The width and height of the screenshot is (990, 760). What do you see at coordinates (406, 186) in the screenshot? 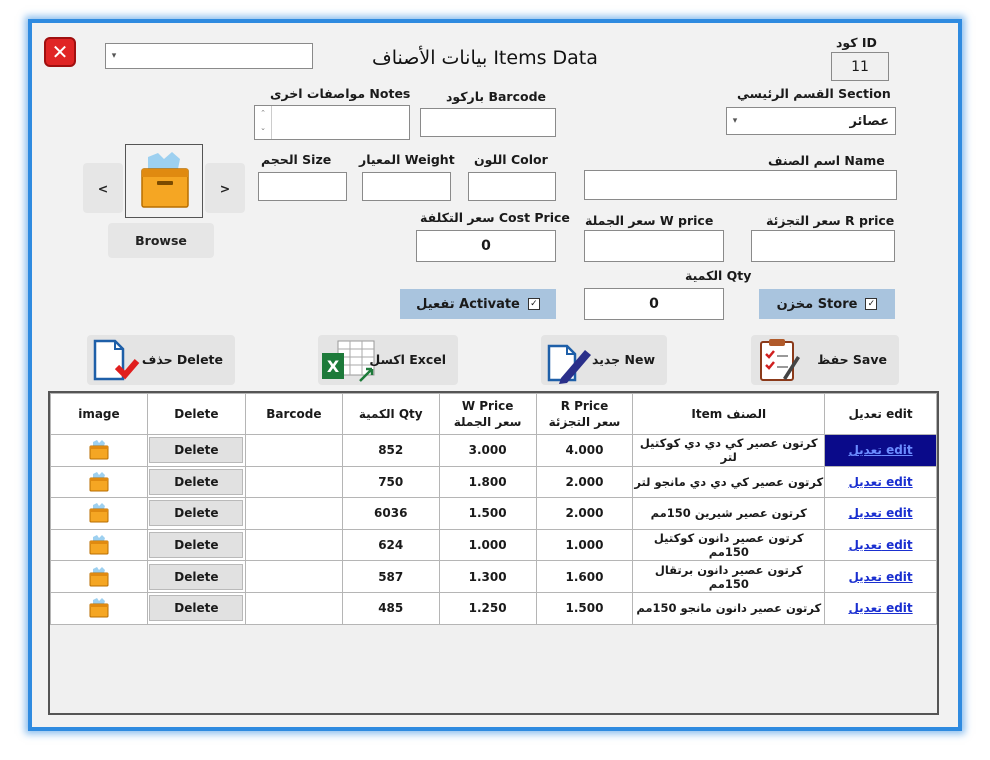
I see `weight-input` at bounding box center [406, 186].